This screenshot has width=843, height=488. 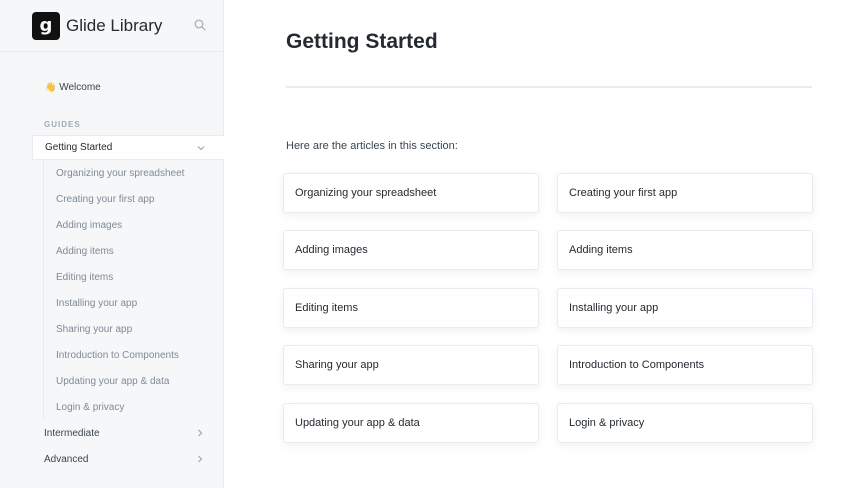 What do you see at coordinates (411, 365) in the screenshot?
I see `article-card-sharing-your-app: Sharing your app` at bounding box center [411, 365].